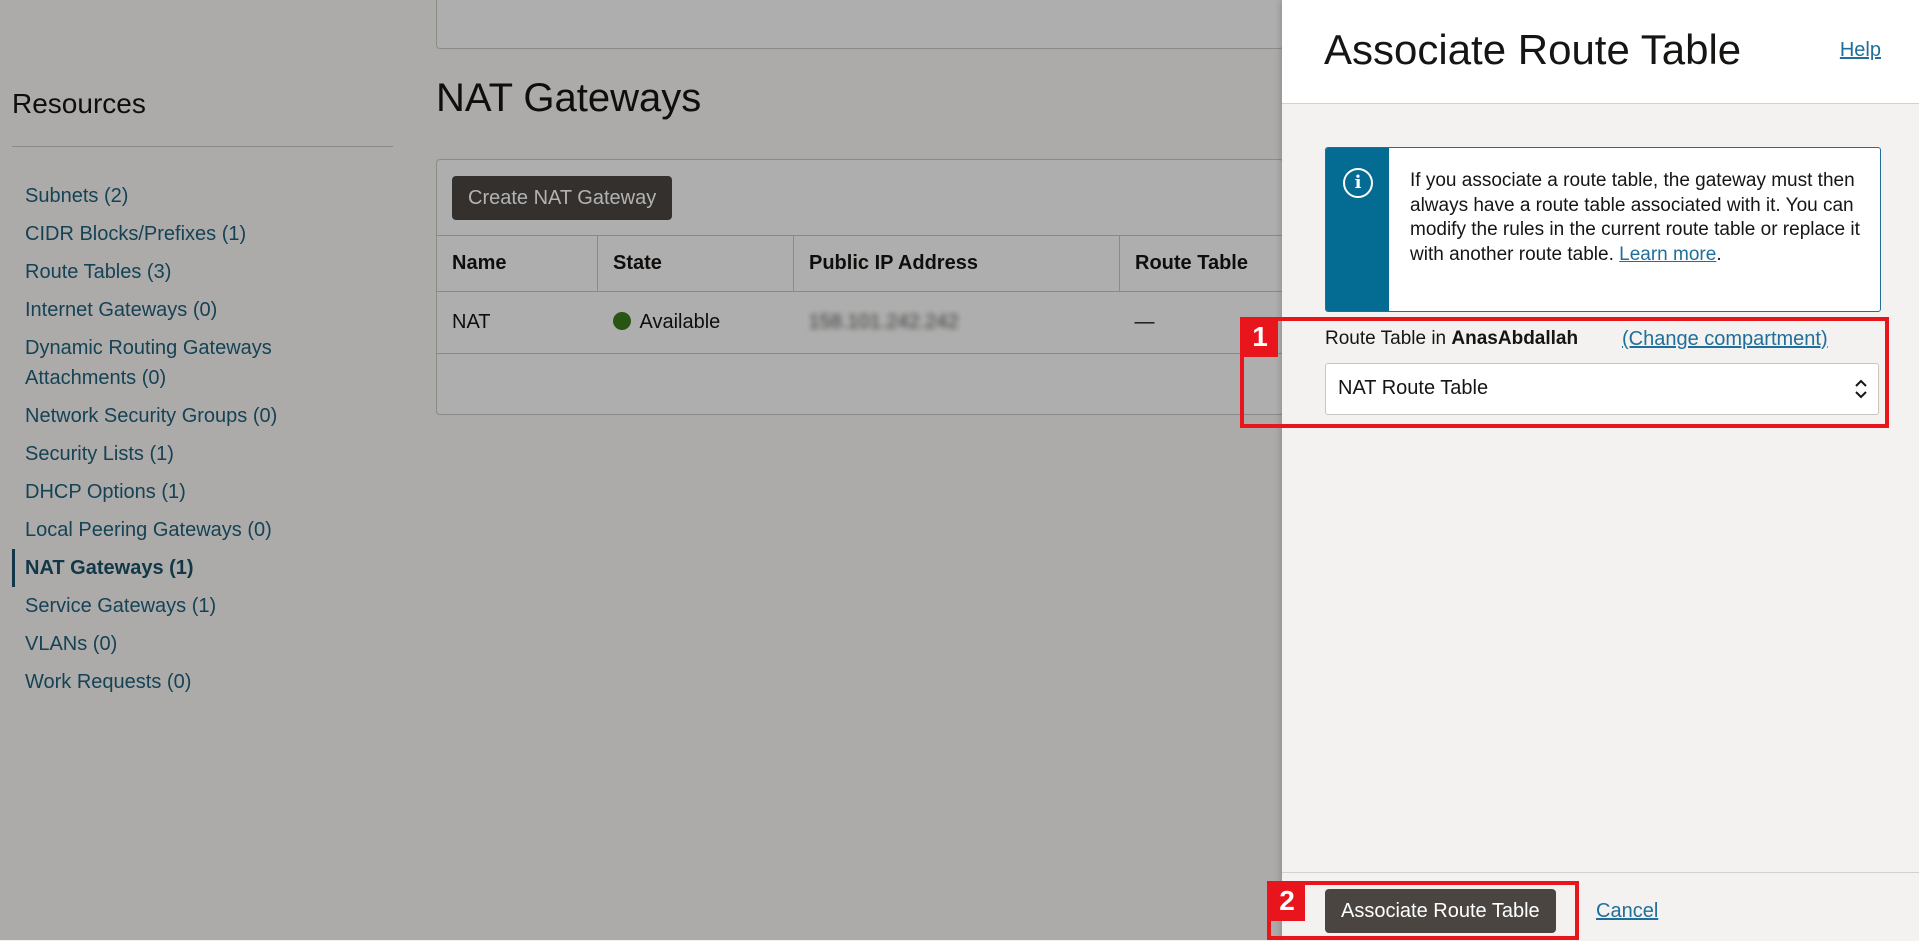 This screenshot has height=941, width=1919. Describe the element at coordinates (1357, 229) in the screenshot. I see `info-bar: i` at that location.